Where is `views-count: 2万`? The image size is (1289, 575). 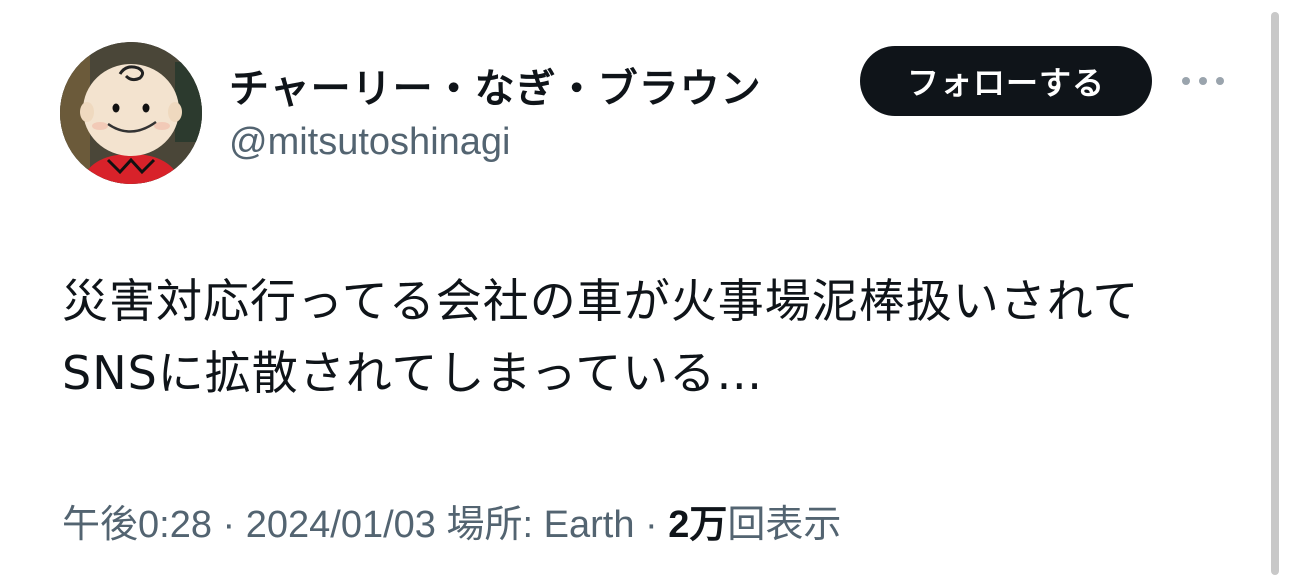
views-count: 2万 is located at coordinates (697, 525).